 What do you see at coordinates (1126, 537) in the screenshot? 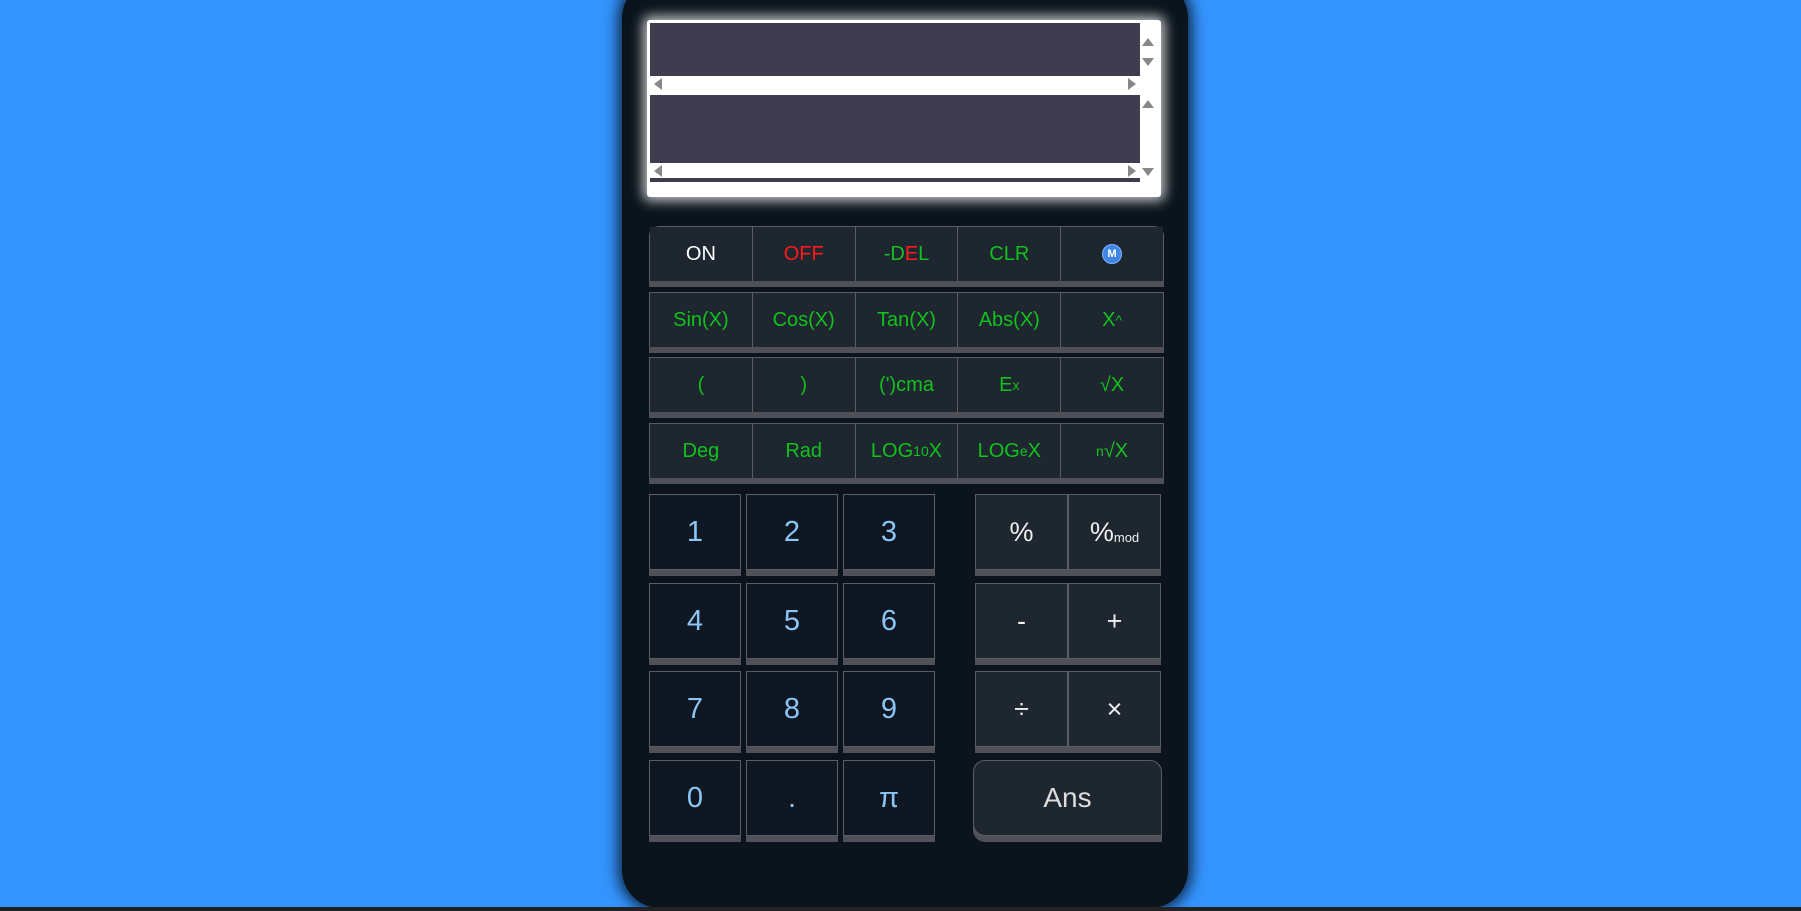
I see `mod-sub: mod` at bounding box center [1126, 537].